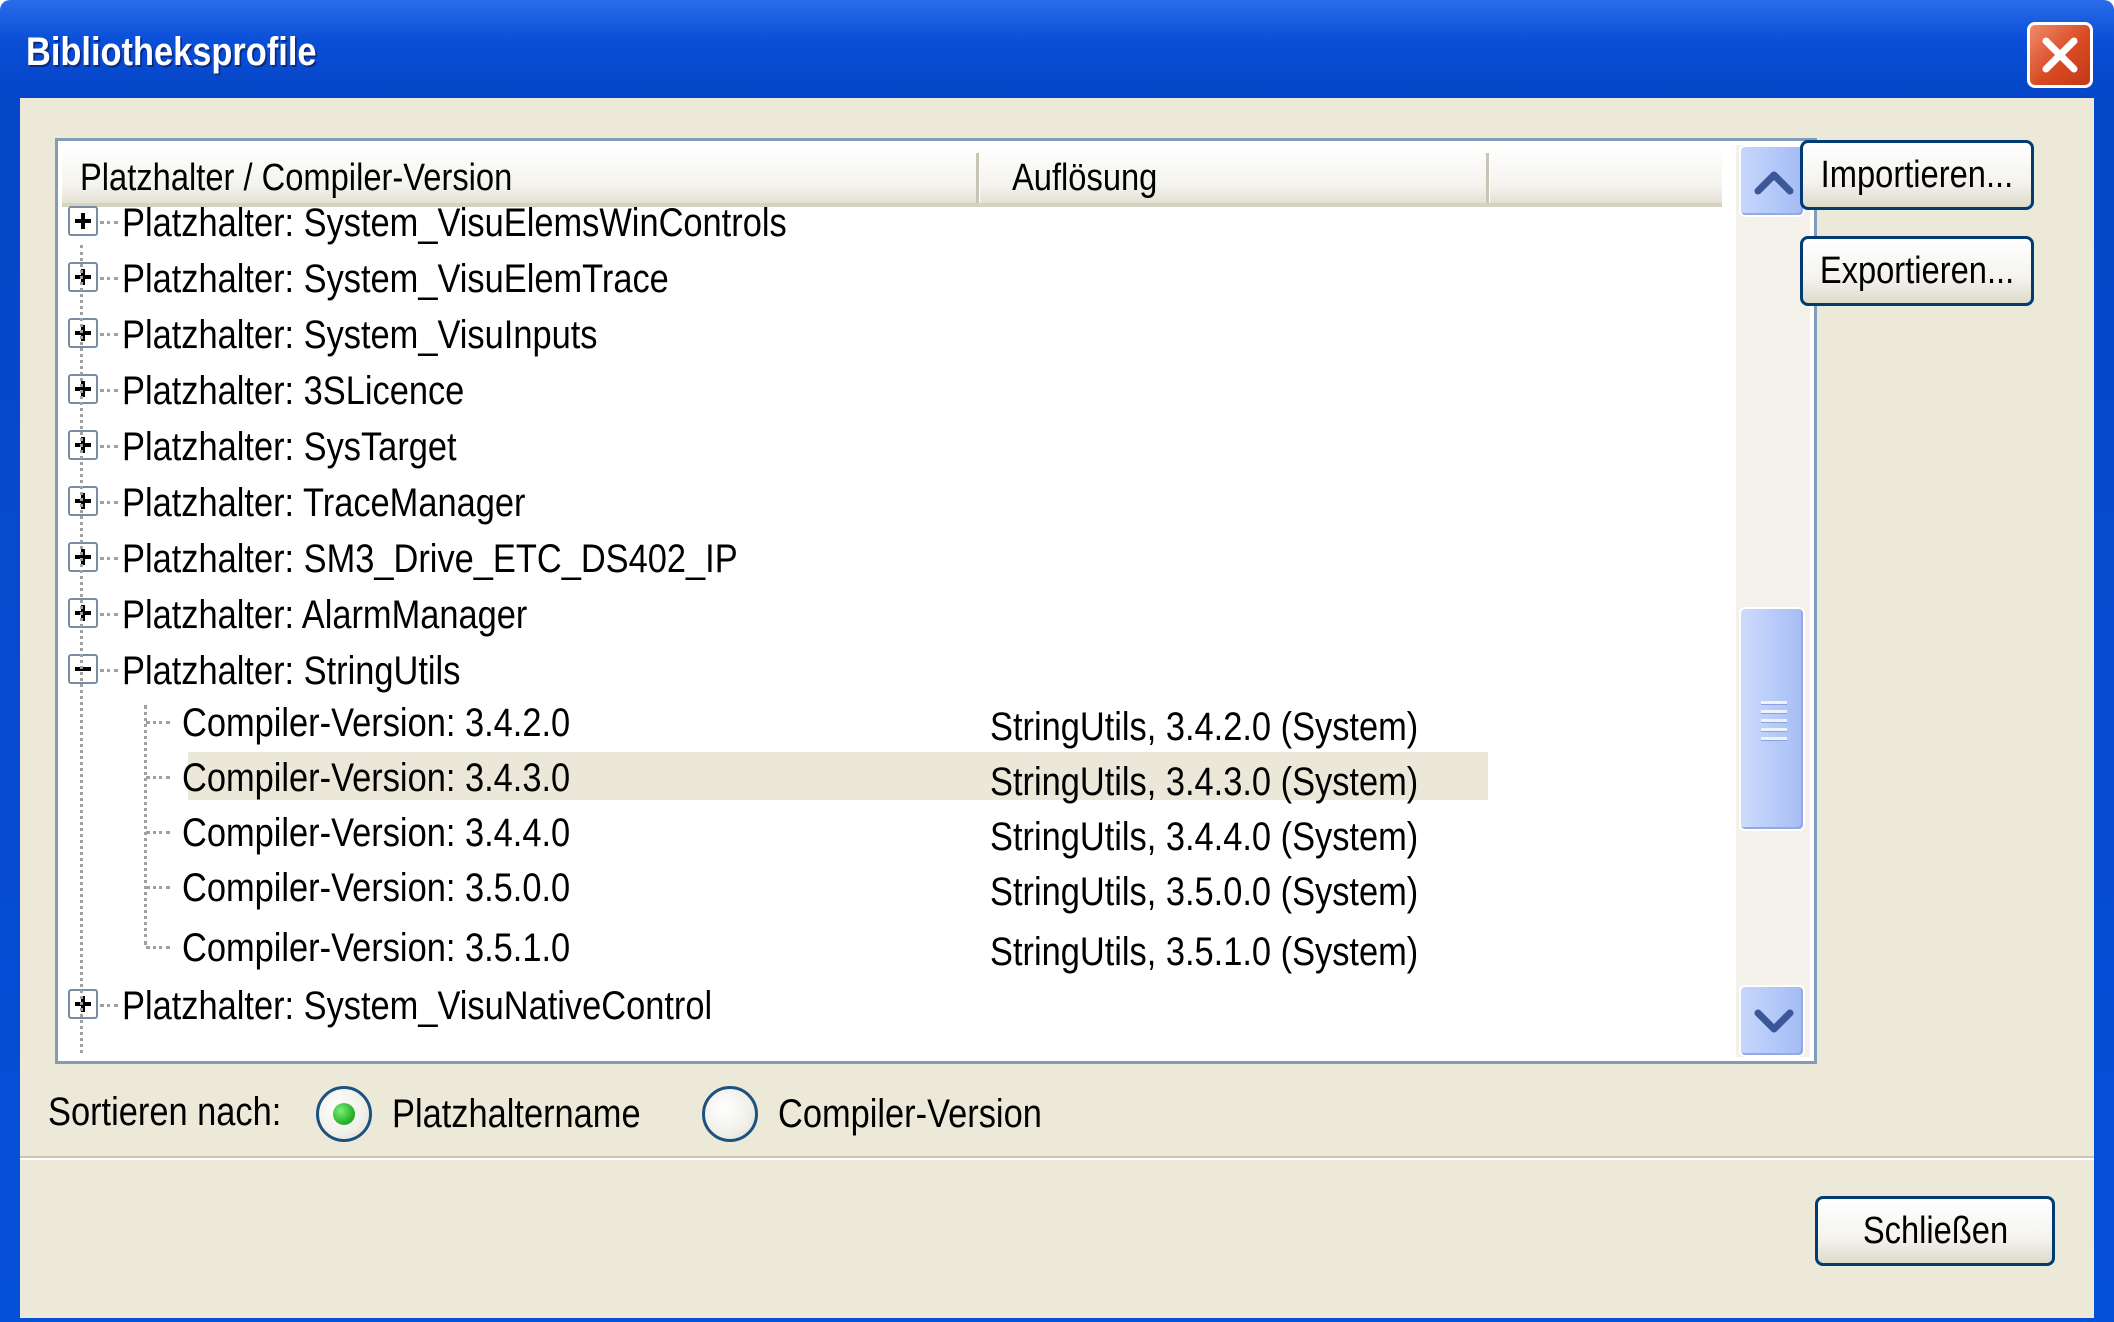 This screenshot has width=2114, height=1322. I want to click on resolution-value: StringUtils, 3.5.1.0 (System), so click(1204, 952).